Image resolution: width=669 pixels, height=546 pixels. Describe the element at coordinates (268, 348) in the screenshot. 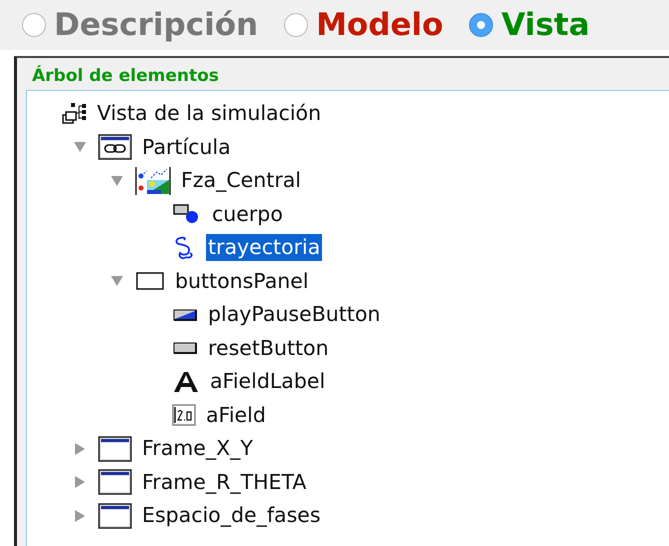

I see `tree-item: resetButton` at that location.